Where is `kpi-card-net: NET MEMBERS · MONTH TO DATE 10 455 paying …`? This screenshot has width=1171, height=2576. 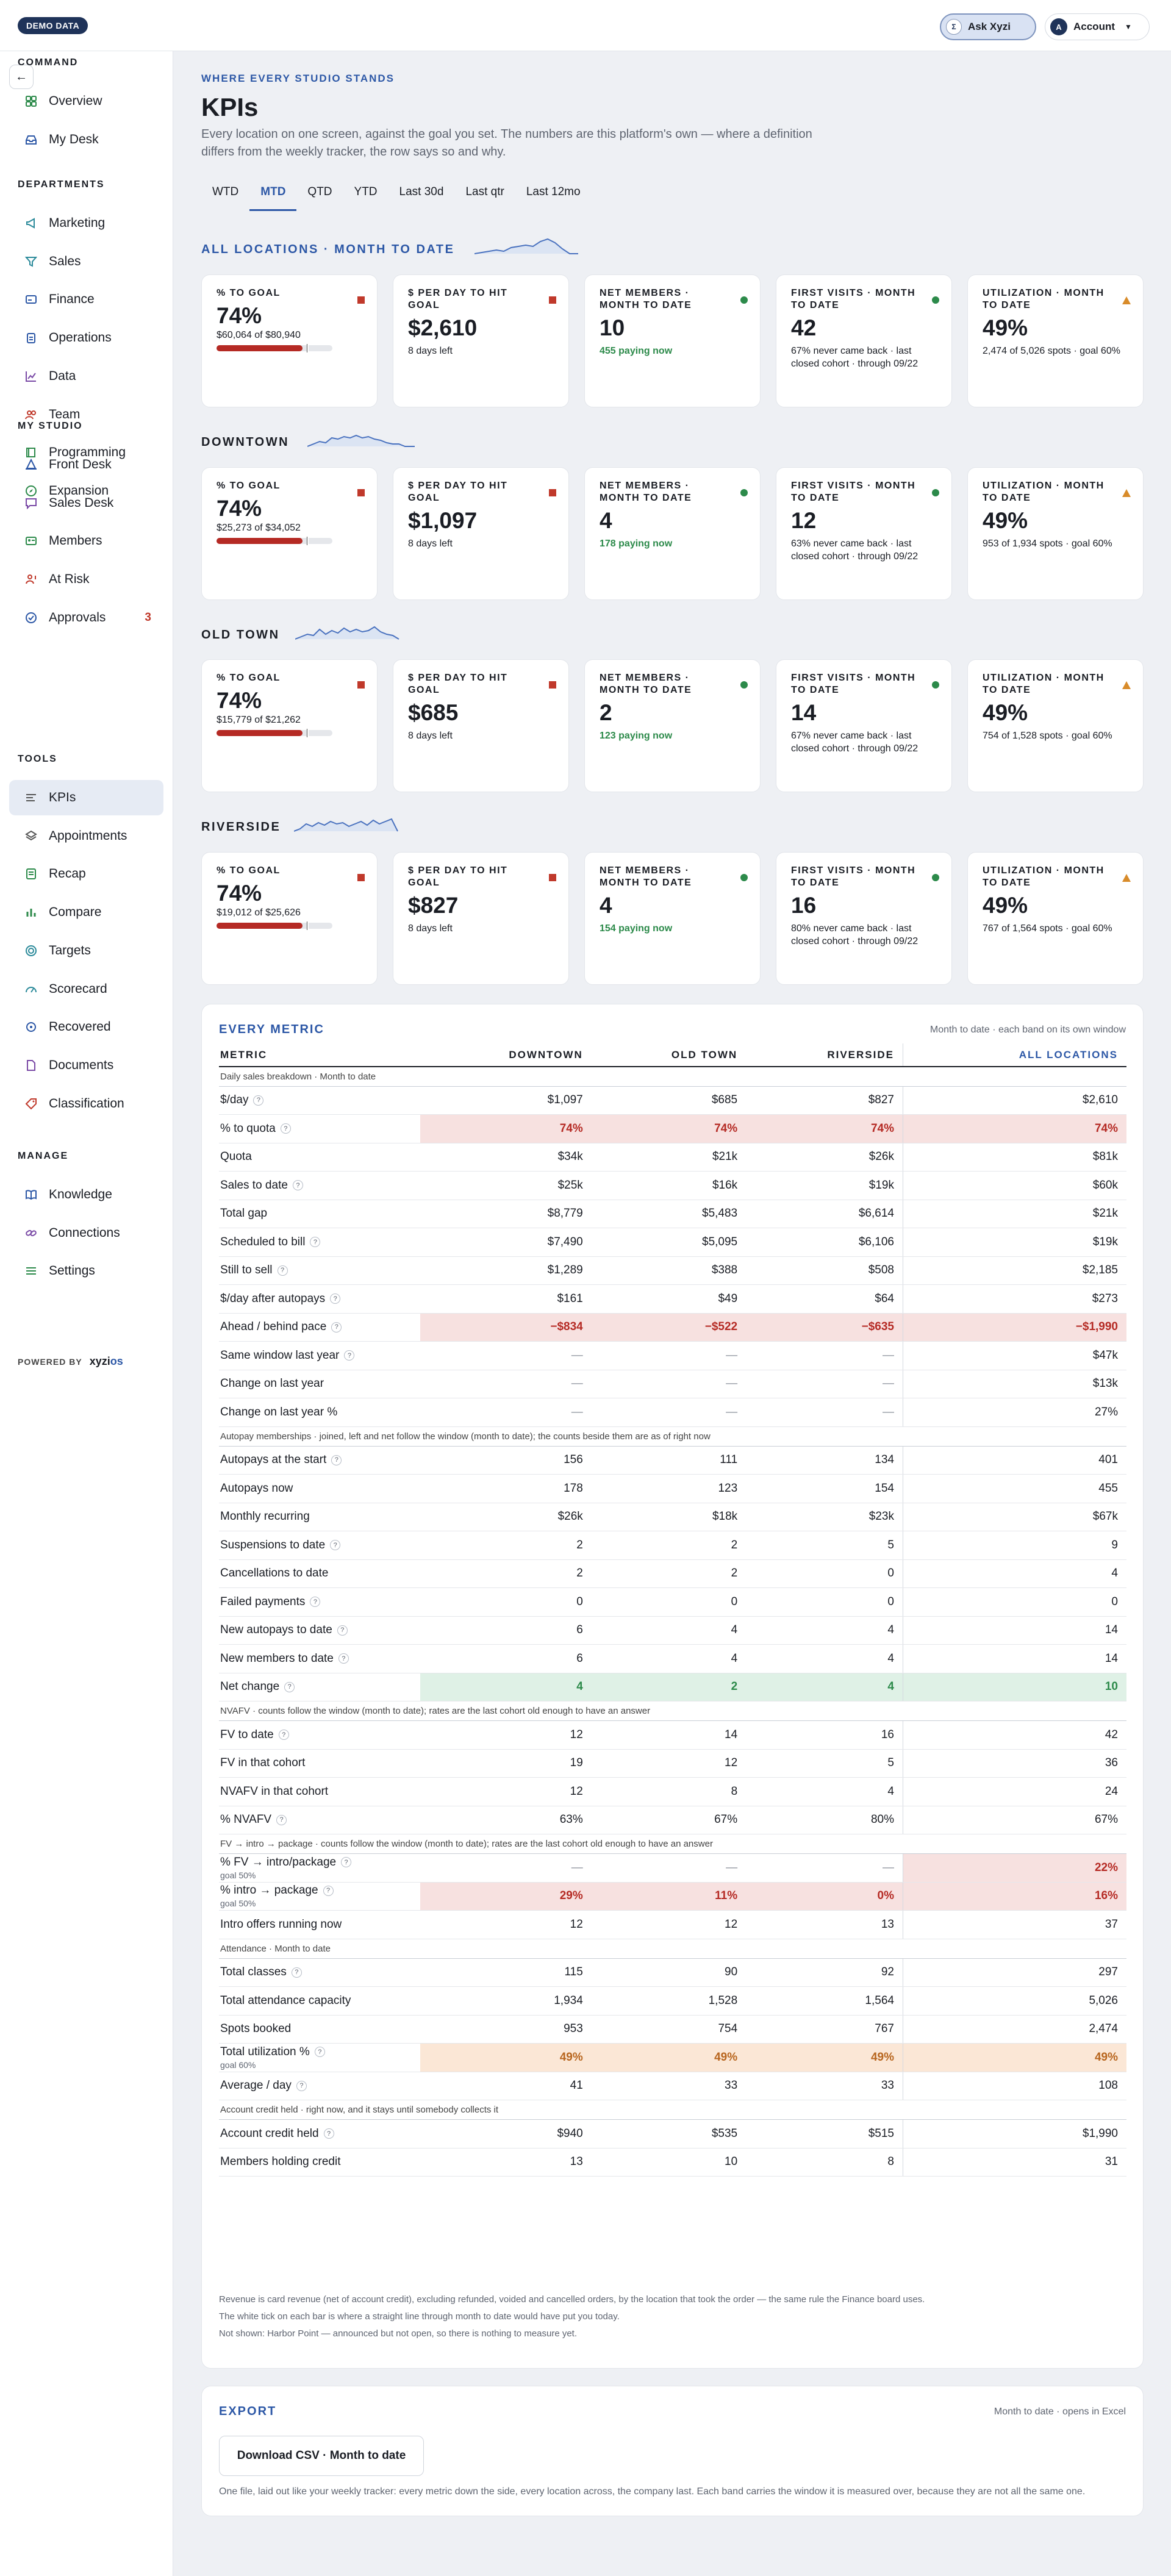
kpi-card-net: NET MEMBERS · MONTH TO DATE 10 455 paying … is located at coordinates (672, 340).